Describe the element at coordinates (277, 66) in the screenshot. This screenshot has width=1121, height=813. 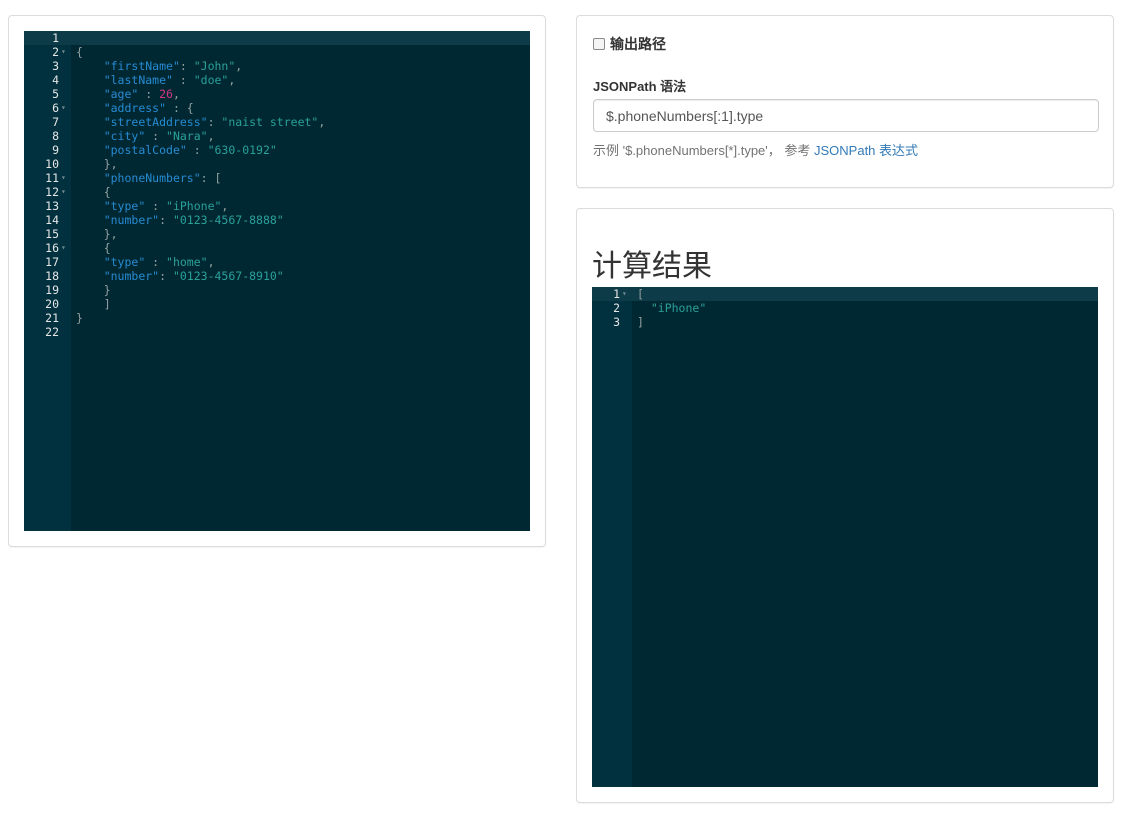
I see `code-line: 3 "firstName": "John",` at that location.